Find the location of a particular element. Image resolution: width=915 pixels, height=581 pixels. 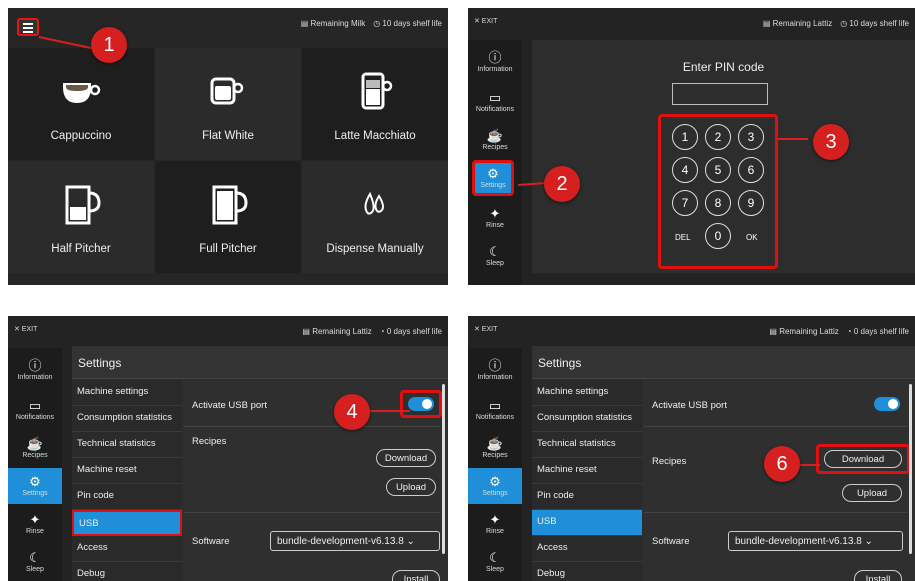

sidebar-label: Information is located at coordinates (35, 377).